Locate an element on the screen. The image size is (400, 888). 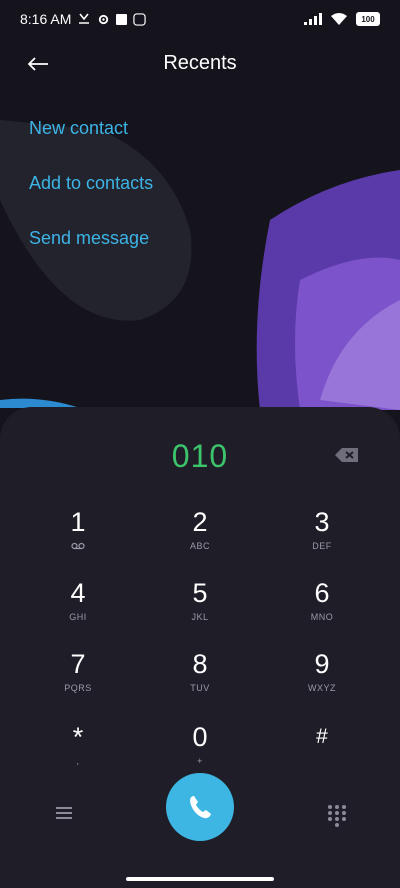
page-title: Recents is located at coordinates (200, 63).